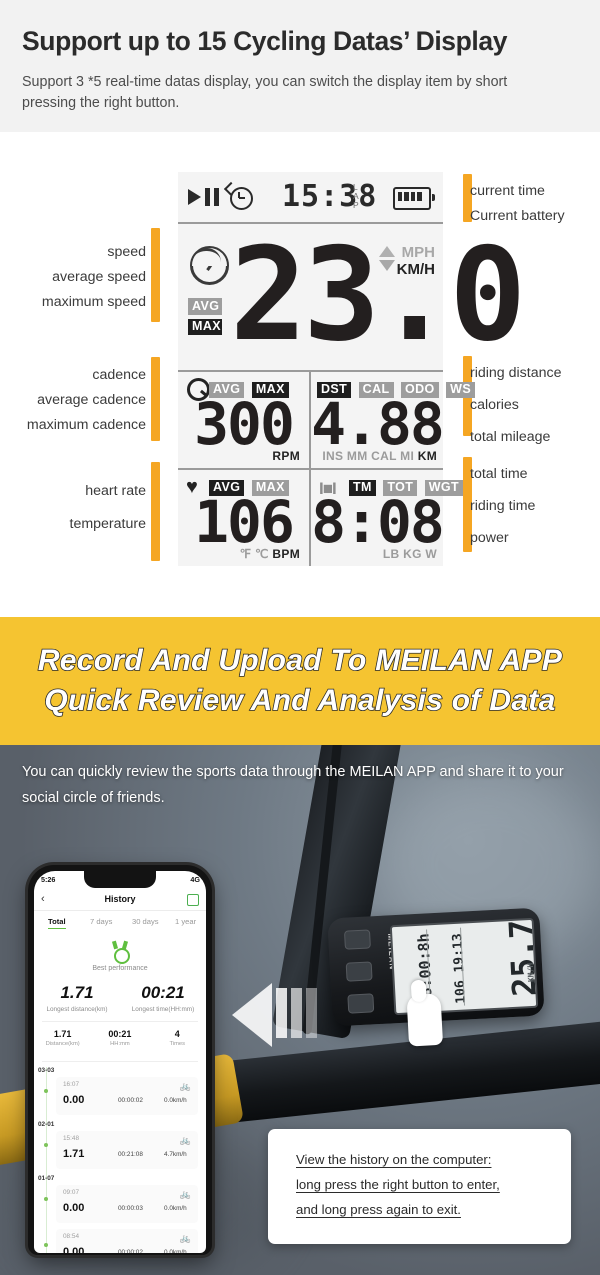  Describe the element at coordinates (74, 1154) in the screenshot. I see `ride-distance-2: 1.71` at that location.